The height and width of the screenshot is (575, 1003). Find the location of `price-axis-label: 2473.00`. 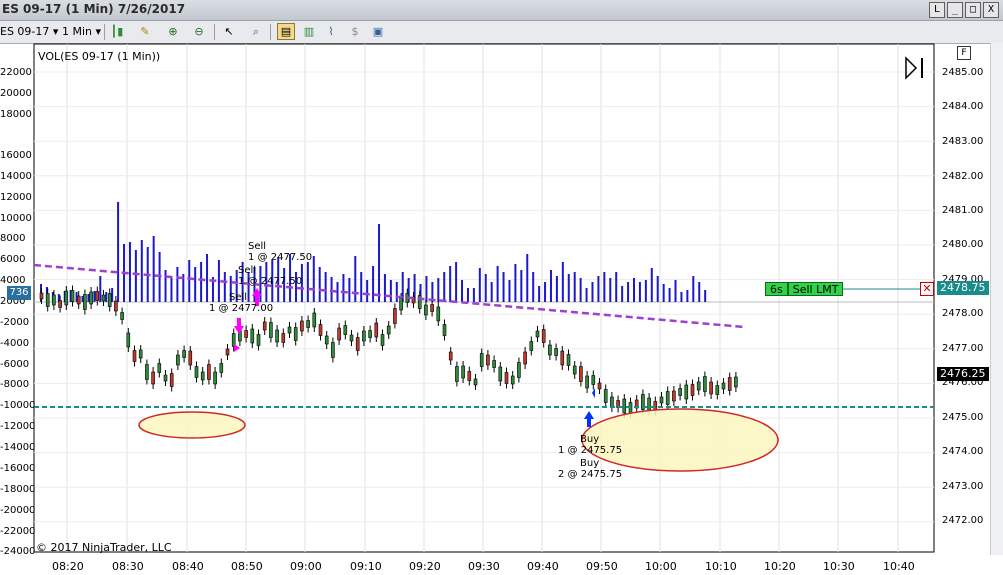

price-axis-label: 2473.00 is located at coordinates (963, 486).